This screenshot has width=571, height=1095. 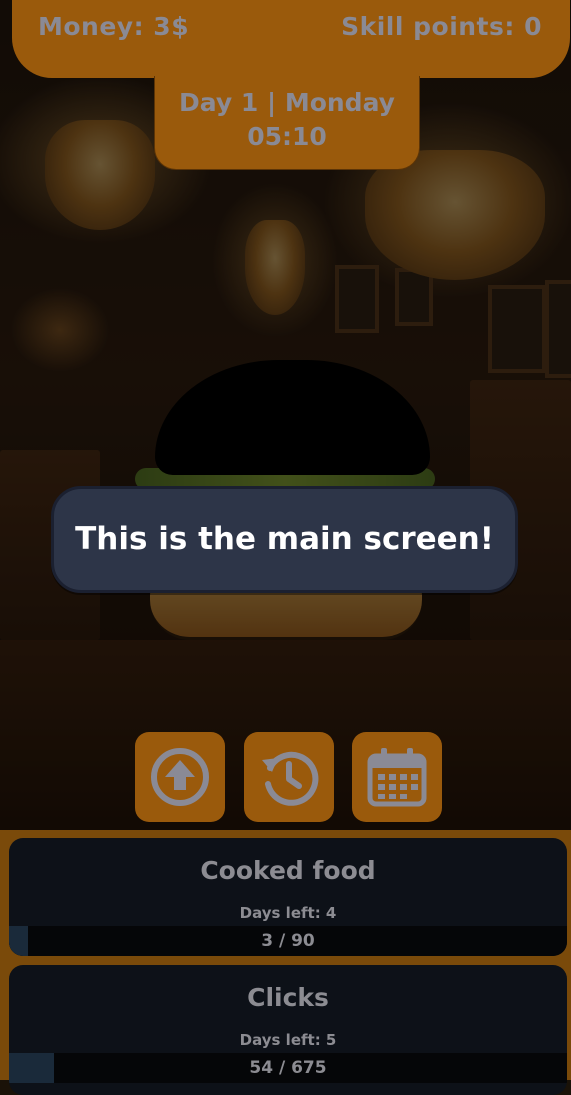 I want to click on history-button, so click(x=289, y=777).